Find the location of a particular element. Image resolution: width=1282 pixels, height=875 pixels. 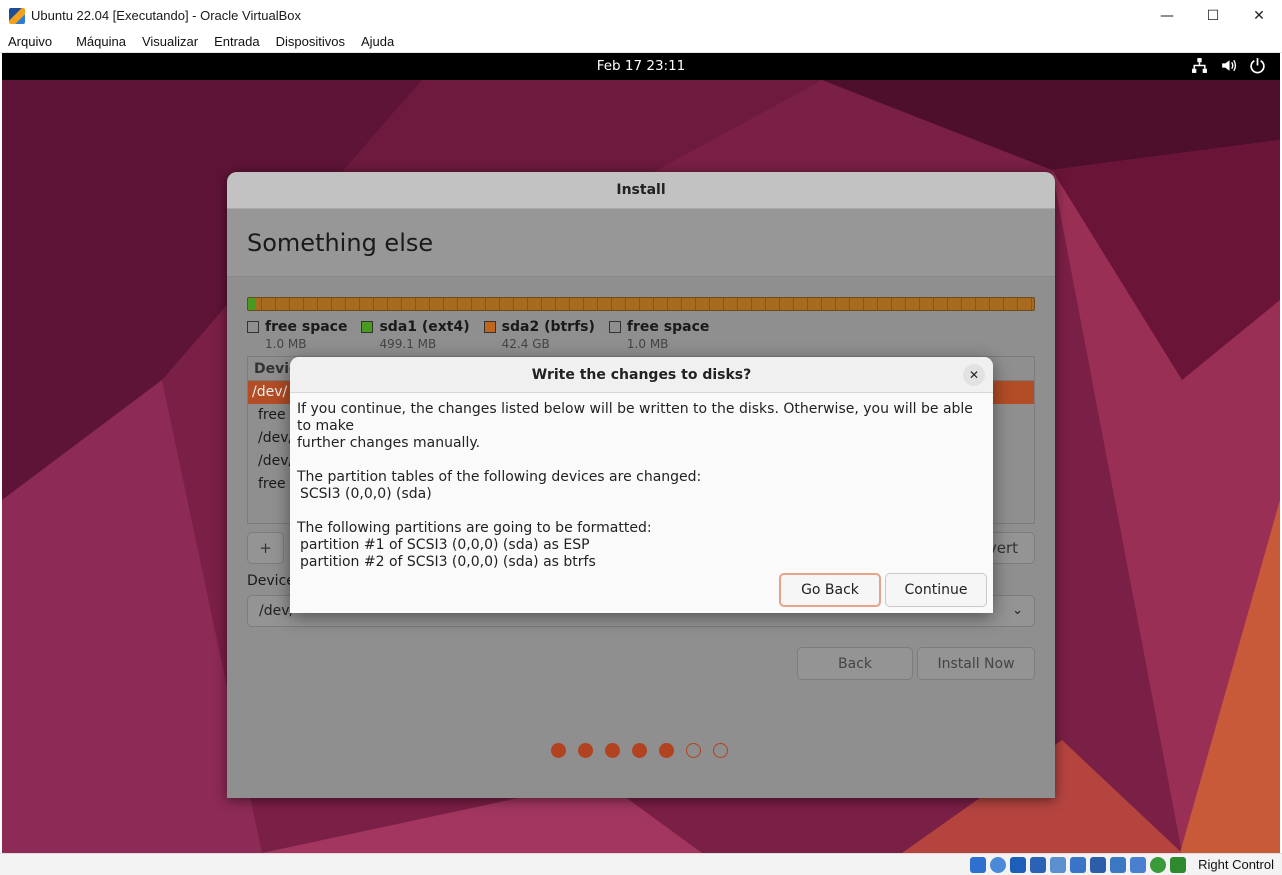

chevron-down-icon: ⌄ is located at coordinates (1017, 610).